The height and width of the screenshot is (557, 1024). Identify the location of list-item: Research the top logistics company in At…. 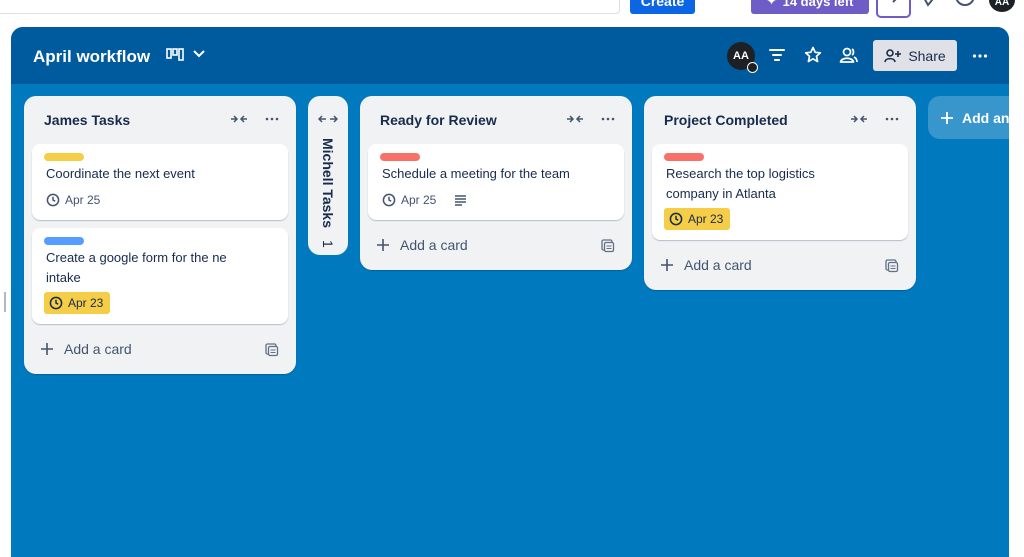
(780, 192).